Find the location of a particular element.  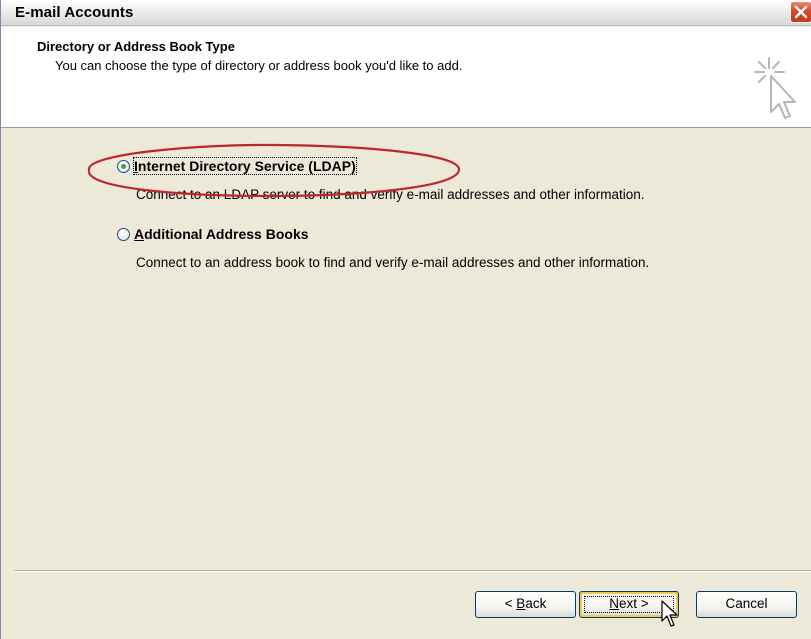

button-divider is located at coordinates (413, 571).